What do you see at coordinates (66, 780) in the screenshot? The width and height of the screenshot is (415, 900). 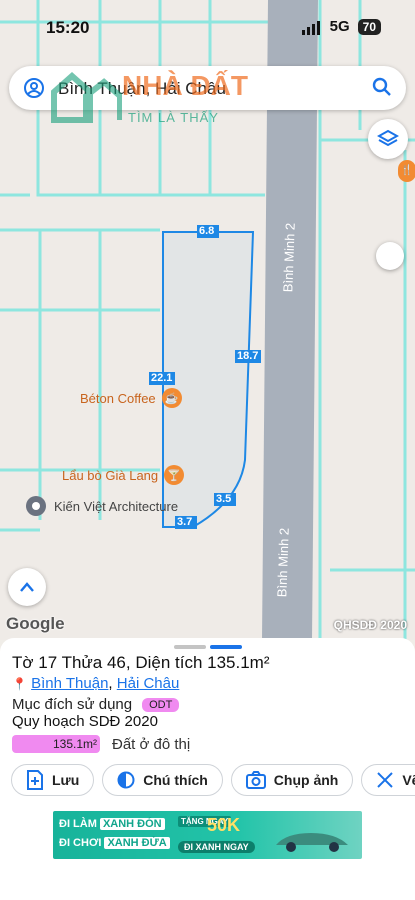 I see `save-label: Lưu` at bounding box center [66, 780].